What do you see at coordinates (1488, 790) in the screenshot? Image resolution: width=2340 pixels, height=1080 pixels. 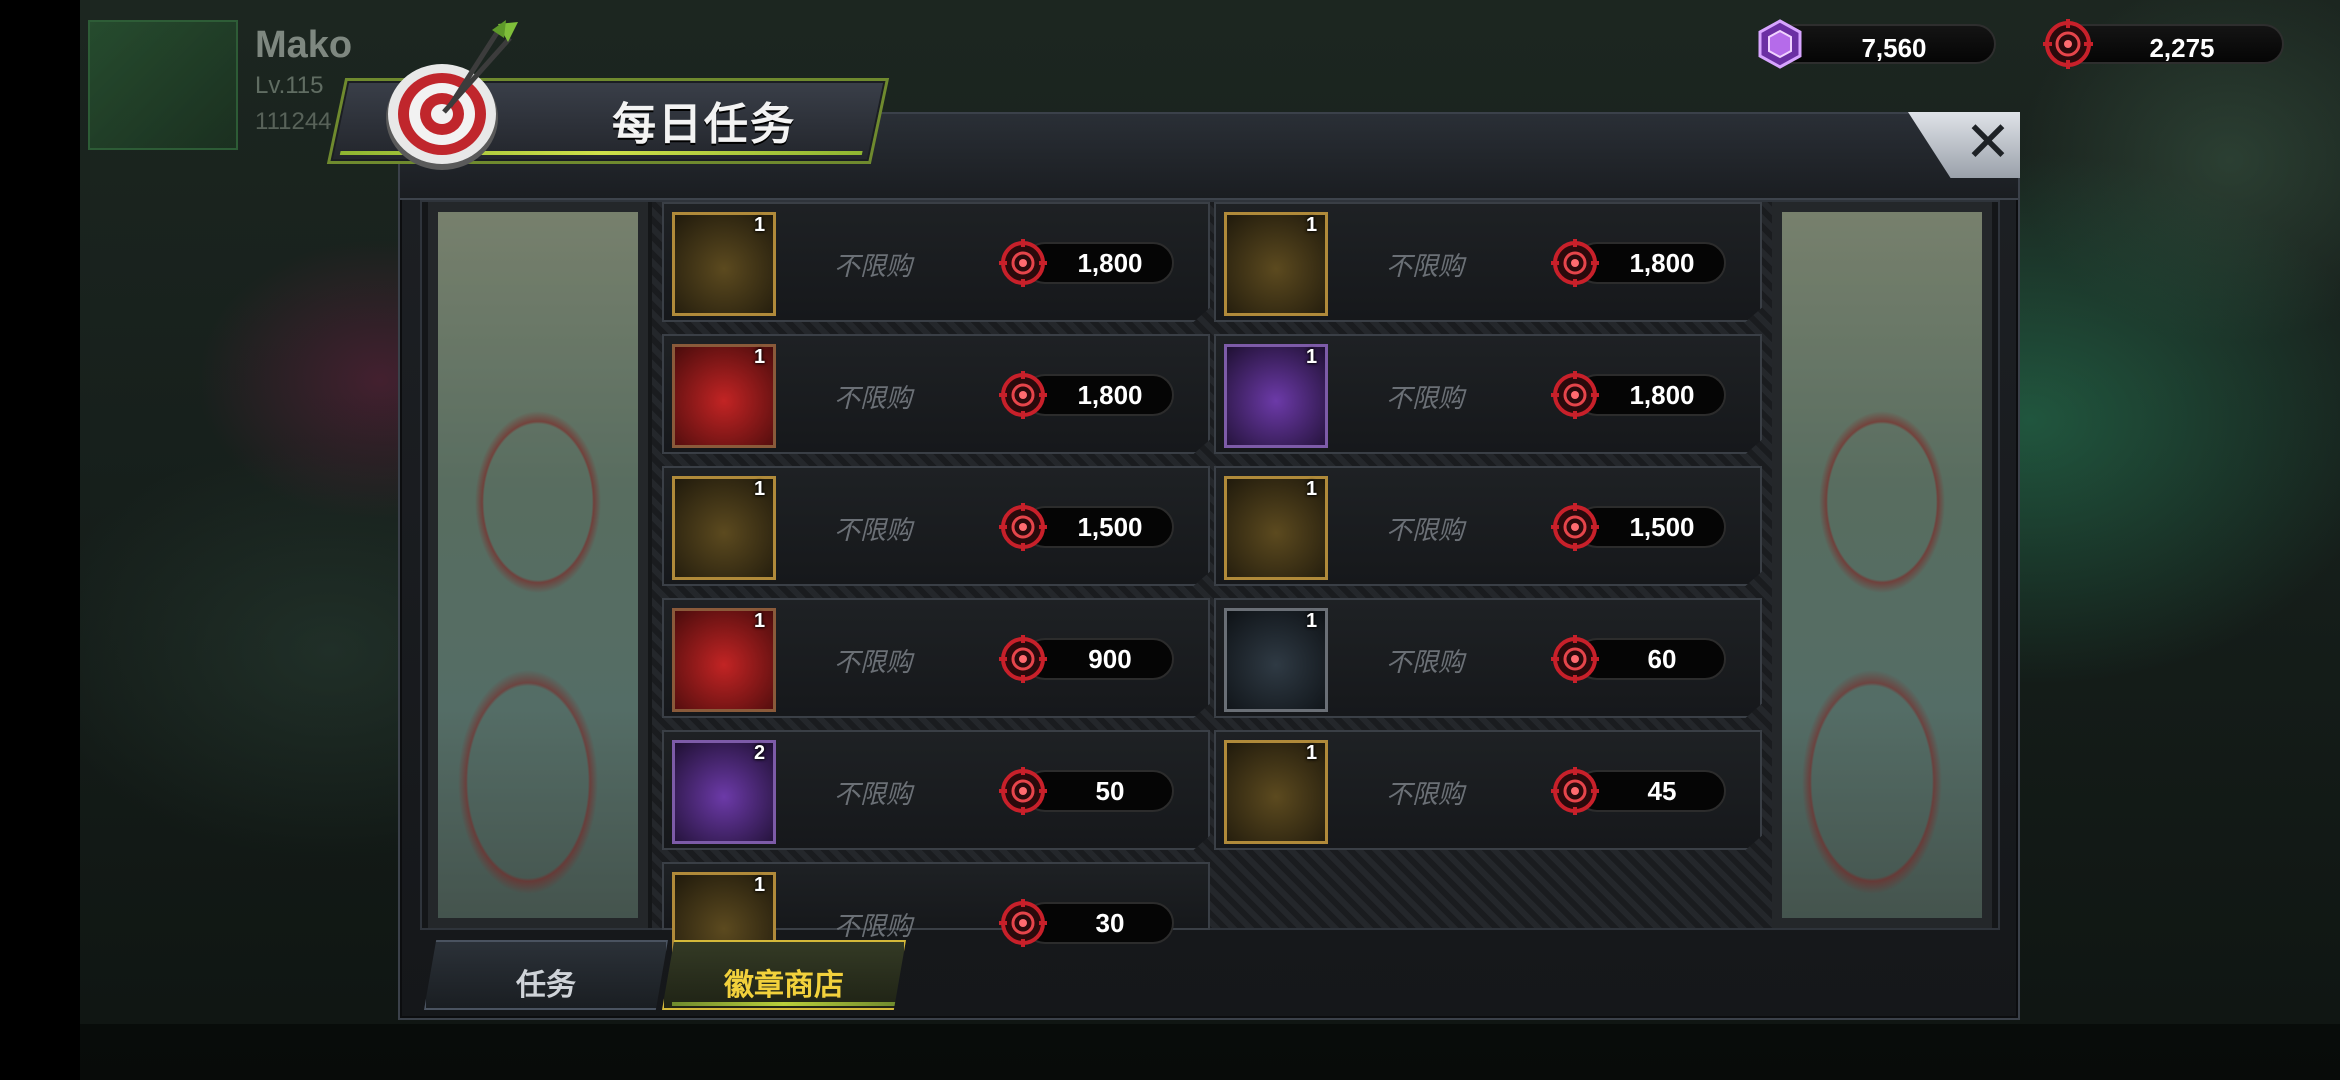 I see `shop-item-card: 1 不限购 45` at bounding box center [1488, 790].